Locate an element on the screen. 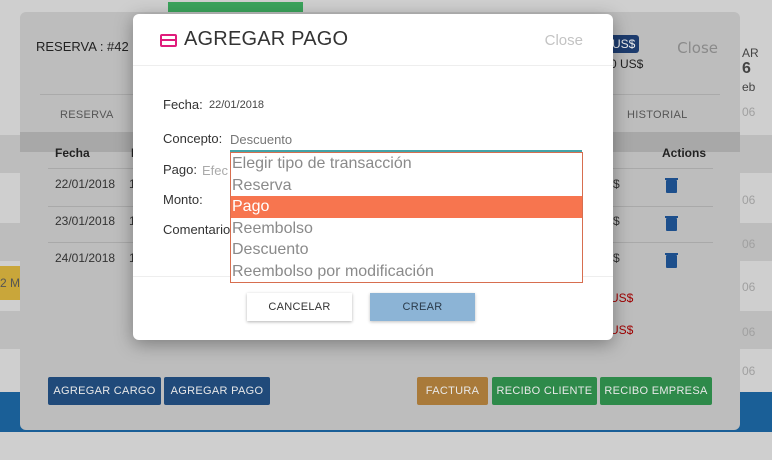 The height and width of the screenshot is (460, 772). cancel-button: CANCELAR is located at coordinates (299, 307).